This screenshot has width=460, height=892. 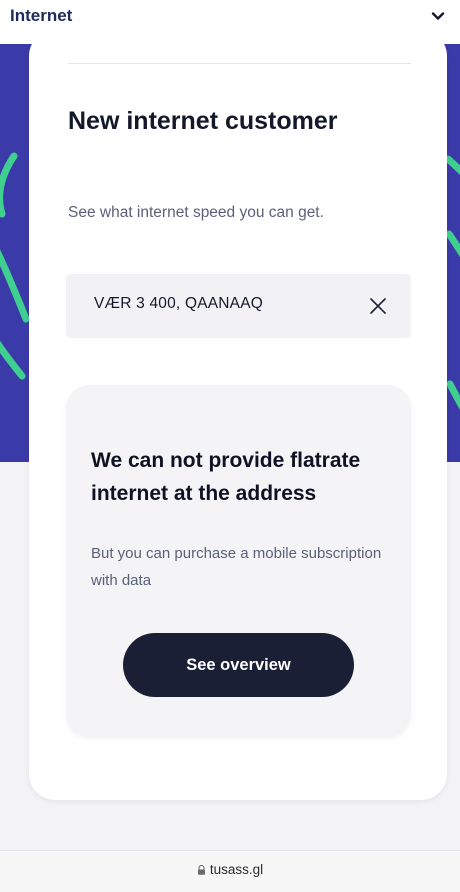 I want to click on url-text: tusass.gl, so click(x=236, y=869).